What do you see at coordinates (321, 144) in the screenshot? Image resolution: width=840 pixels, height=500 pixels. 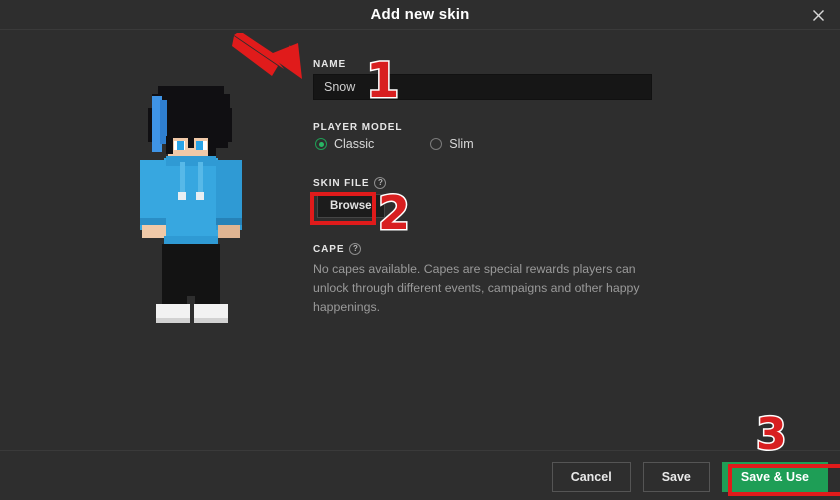 I see `radio-classic-icon` at bounding box center [321, 144].